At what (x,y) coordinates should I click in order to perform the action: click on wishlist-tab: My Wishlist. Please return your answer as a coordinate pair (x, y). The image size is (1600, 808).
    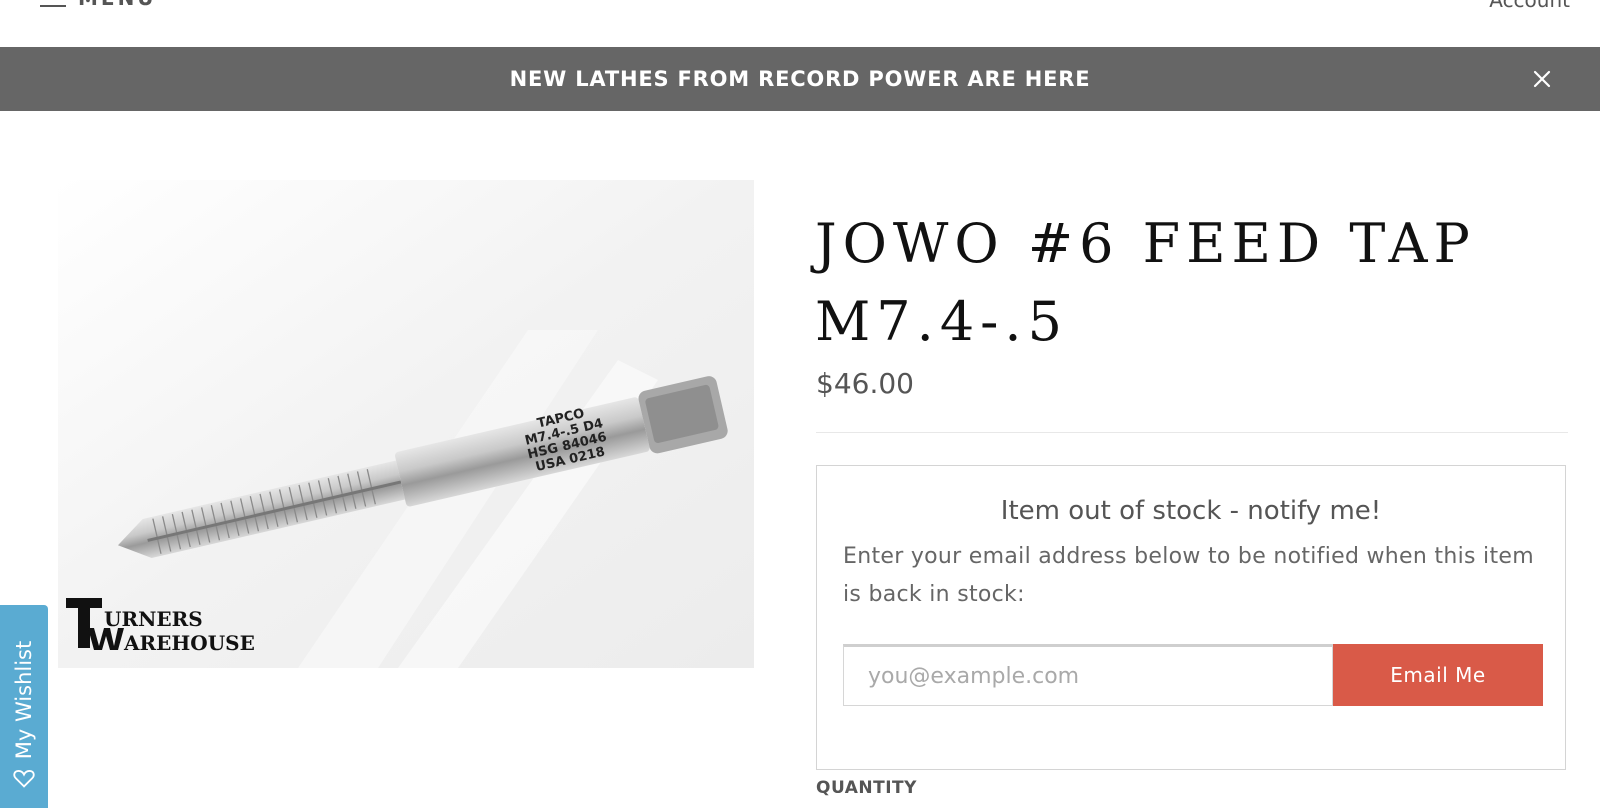
    Looking at the image, I should click on (24, 706).